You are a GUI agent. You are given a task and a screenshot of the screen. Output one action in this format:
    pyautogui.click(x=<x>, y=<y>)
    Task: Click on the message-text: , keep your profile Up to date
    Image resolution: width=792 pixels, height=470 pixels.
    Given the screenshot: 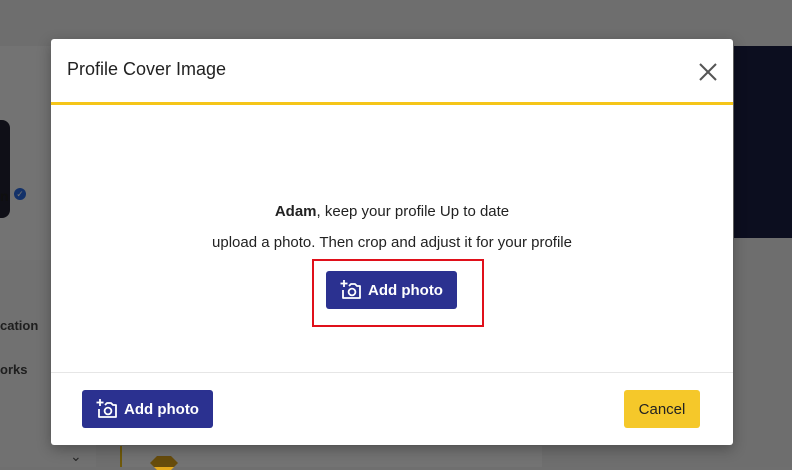 What is the action you would take?
    pyautogui.click(x=413, y=211)
    